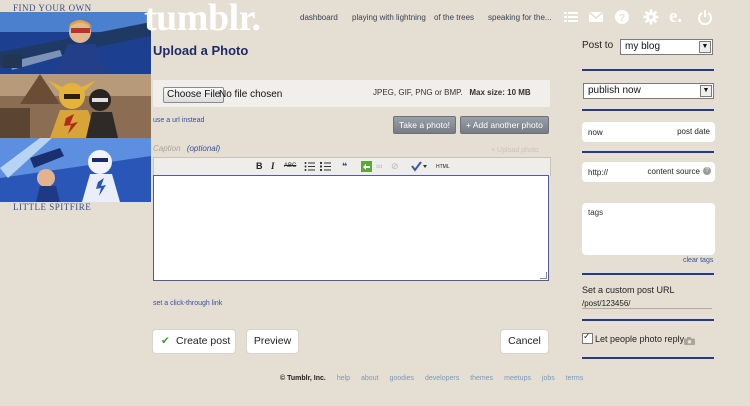 The height and width of the screenshot is (406, 750). I want to click on dashboard-list-icon, so click(571, 17).